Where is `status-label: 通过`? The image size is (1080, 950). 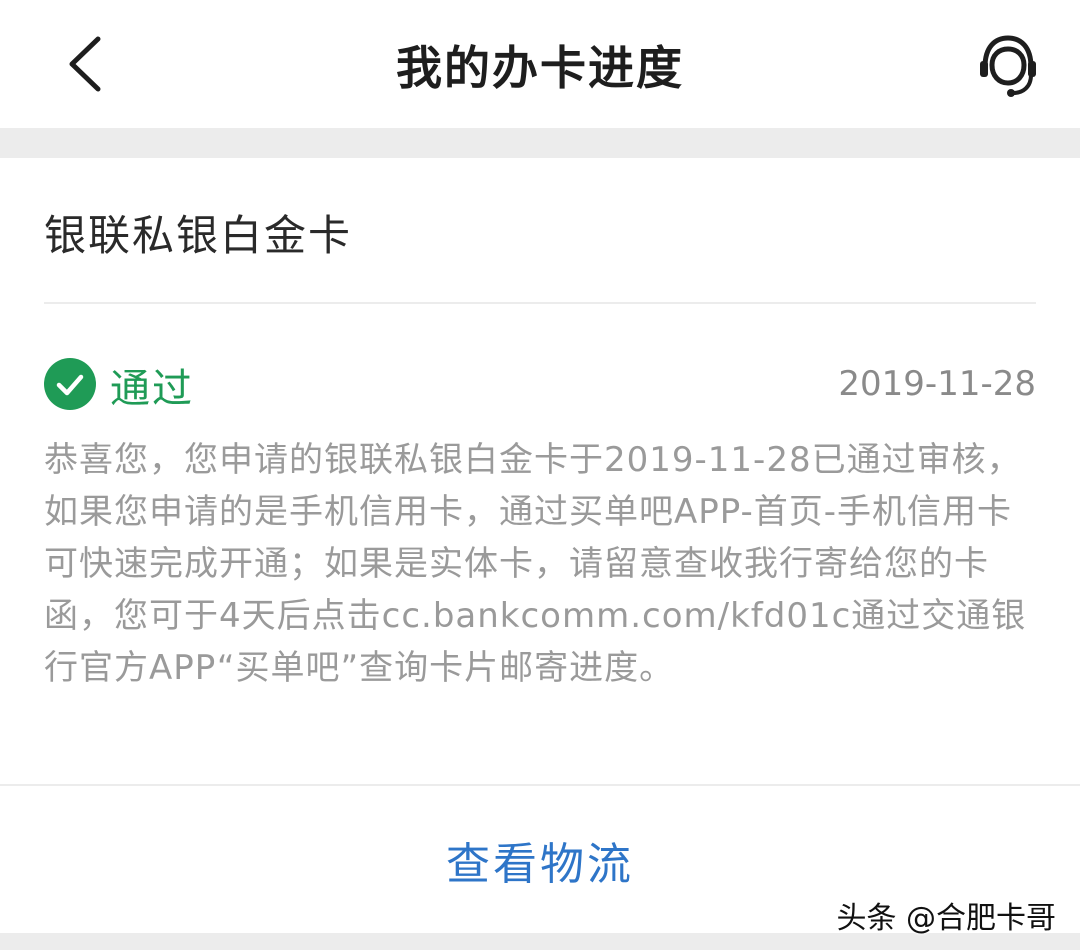 status-label: 通过 is located at coordinates (152, 389).